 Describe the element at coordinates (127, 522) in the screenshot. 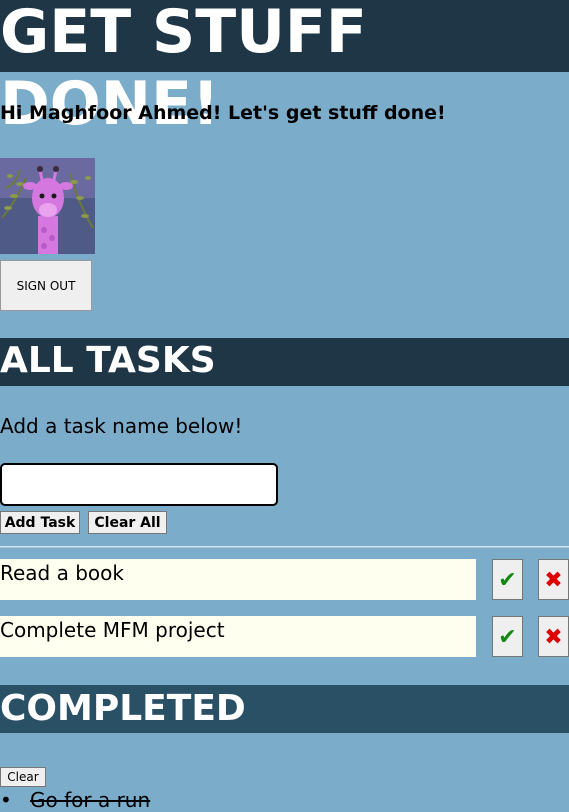

I see `clear-all-button: Clear All` at that location.